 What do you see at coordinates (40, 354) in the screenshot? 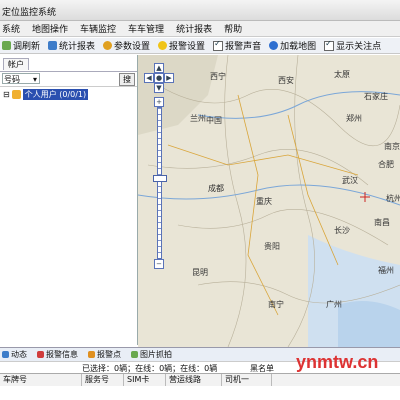
I see `alarm-icon` at bounding box center [40, 354].